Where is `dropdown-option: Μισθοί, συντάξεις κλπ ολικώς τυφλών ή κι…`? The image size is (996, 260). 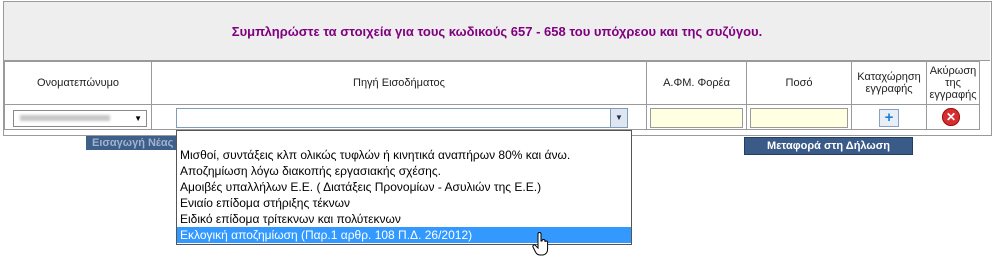
dropdown-option: Μισθοί, συντάξεις κλπ ολικώς τυφλών ή κι… is located at coordinates (404, 155).